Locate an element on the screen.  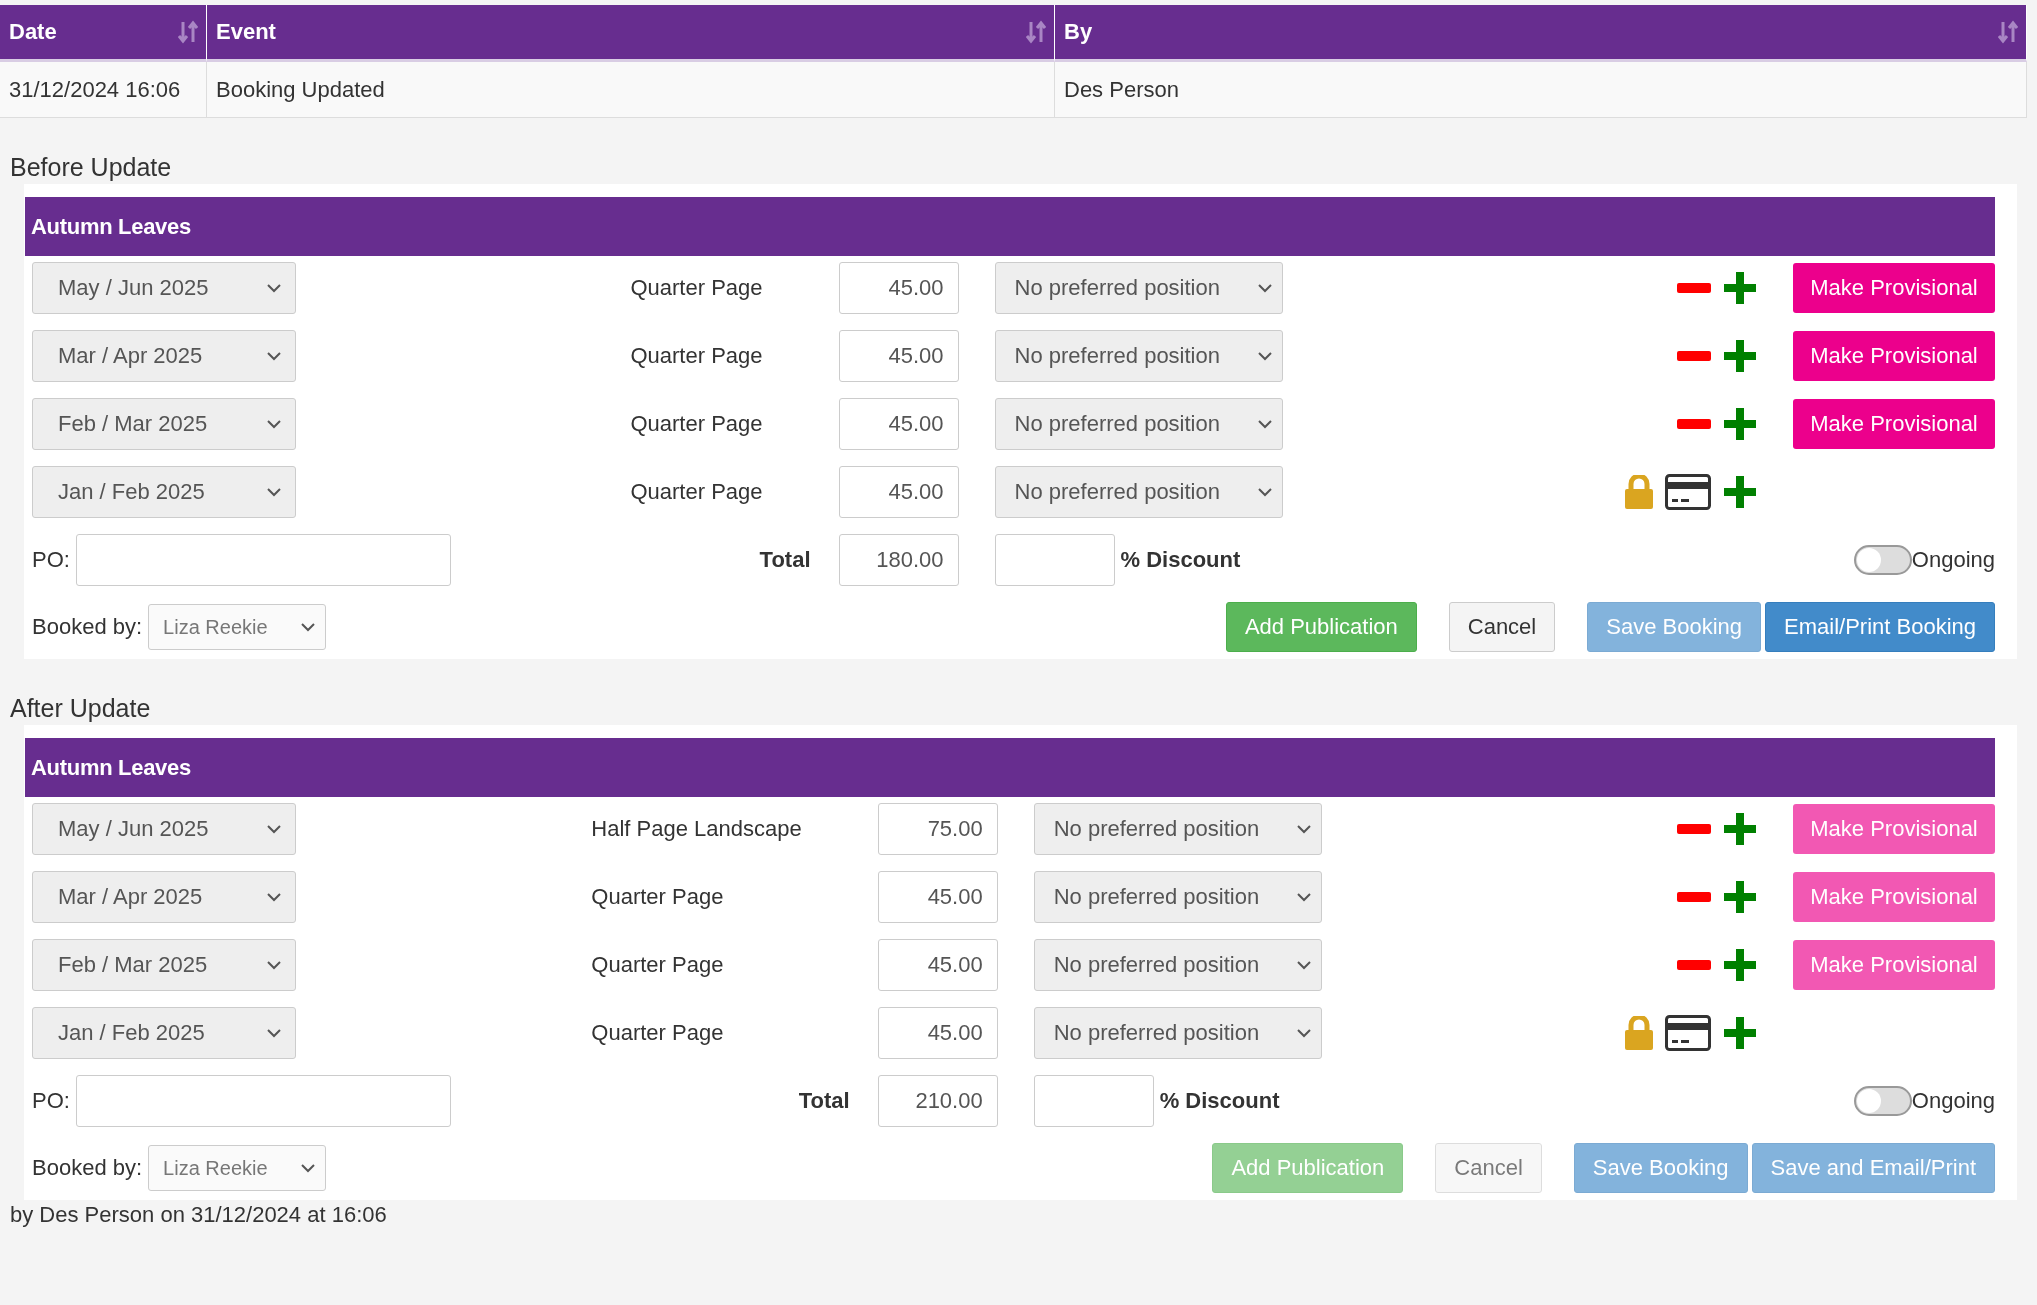
column-header: Date is located at coordinates (103, 33).